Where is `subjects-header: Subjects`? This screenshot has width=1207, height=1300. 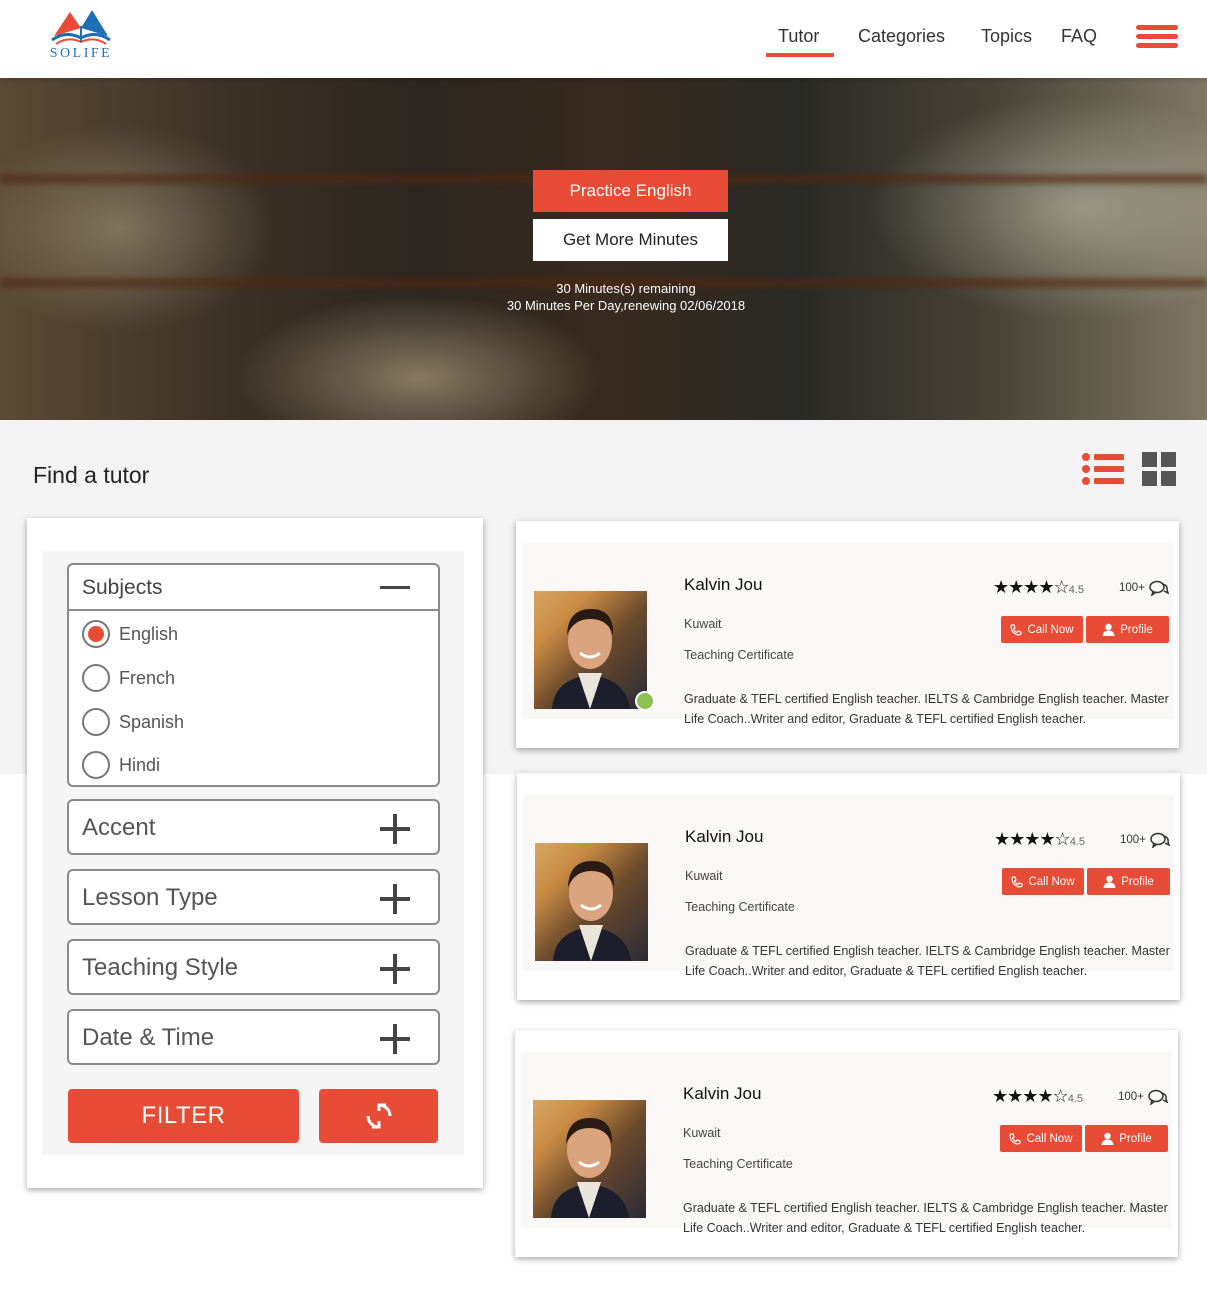 subjects-header: Subjects is located at coordinates (253, 588).